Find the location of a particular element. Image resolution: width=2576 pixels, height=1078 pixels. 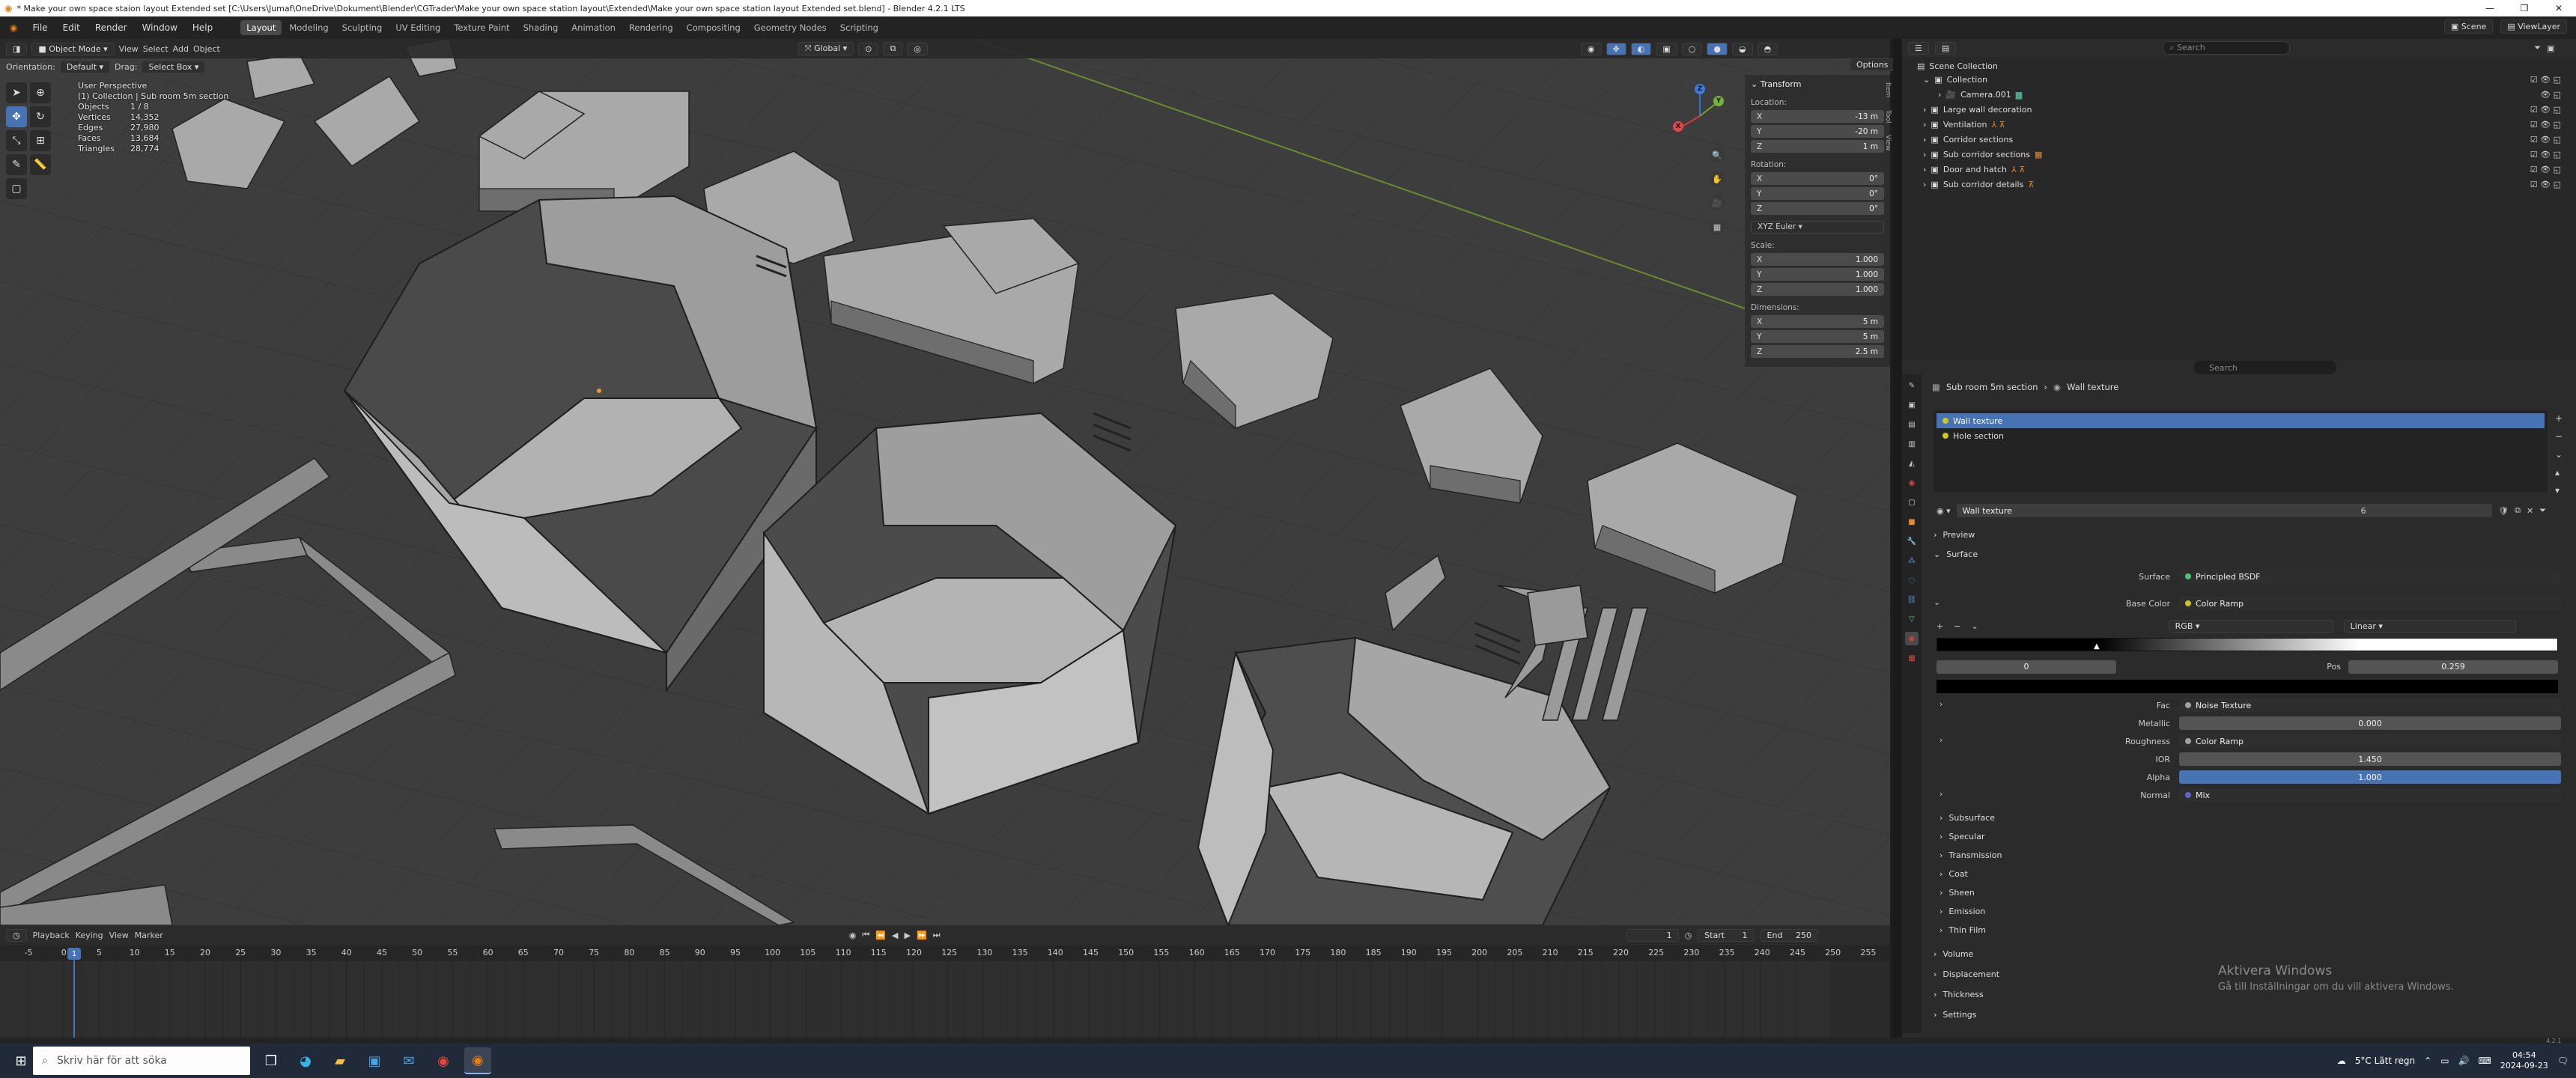

close-button: ✕ is located at coordinates (2559, 8).